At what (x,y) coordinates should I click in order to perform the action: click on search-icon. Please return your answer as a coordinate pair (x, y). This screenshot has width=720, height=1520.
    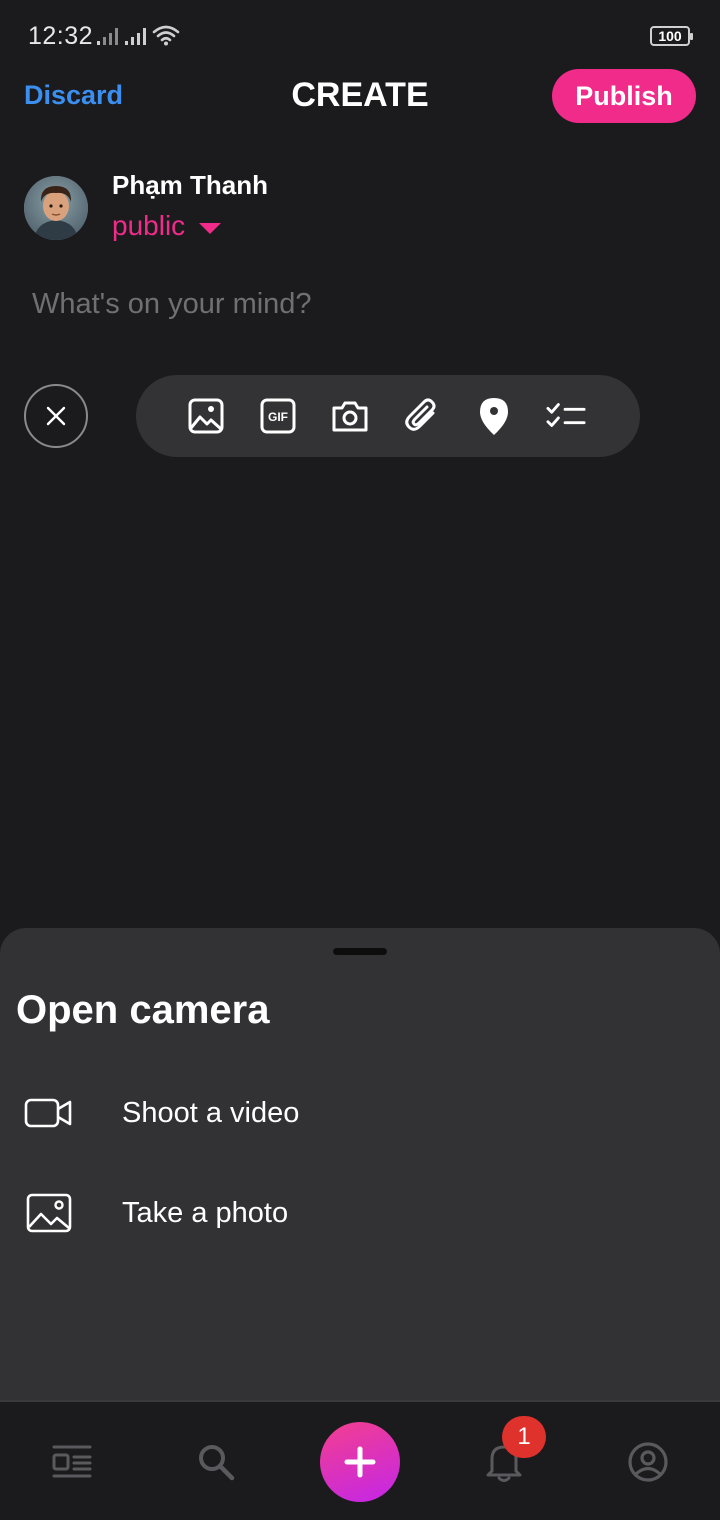
    Looking at the image, I should click on (217, 1463).